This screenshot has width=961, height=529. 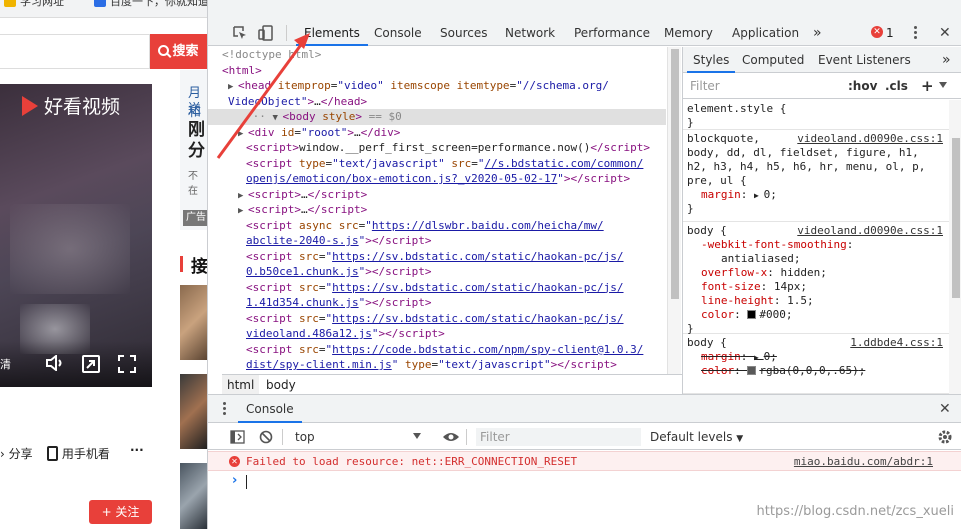 What do you see at coordinates (877, 32) in the screenshot?
I see `error-count-icon: ✕` at bounding box center [877, 32].